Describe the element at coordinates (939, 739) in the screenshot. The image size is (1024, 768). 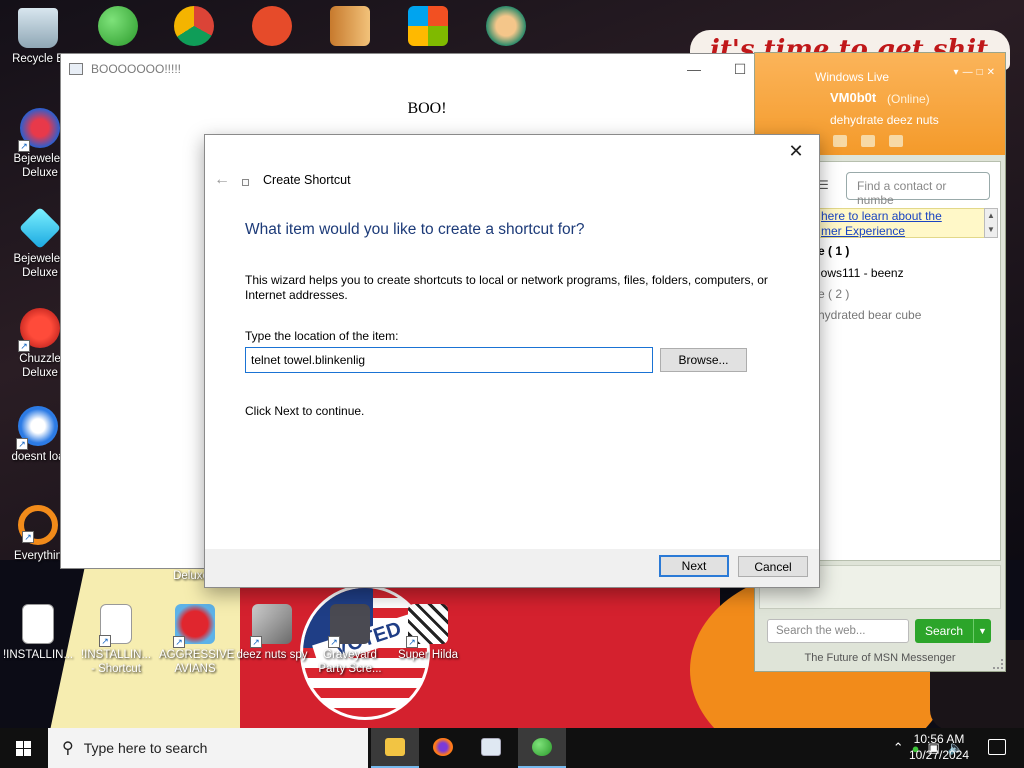
I see `clock-time: 10:56 AM` at that location.